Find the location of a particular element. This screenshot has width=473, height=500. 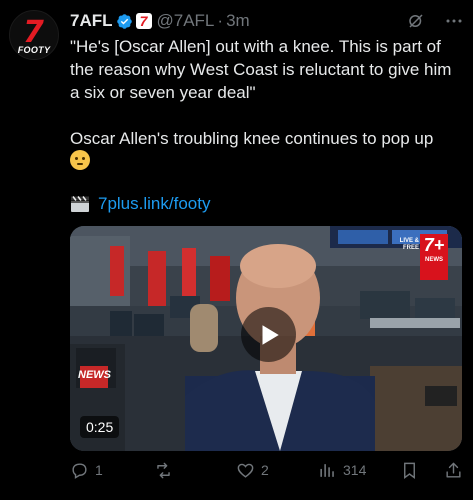

like-count: 2 is located at coordinates (265, 470).